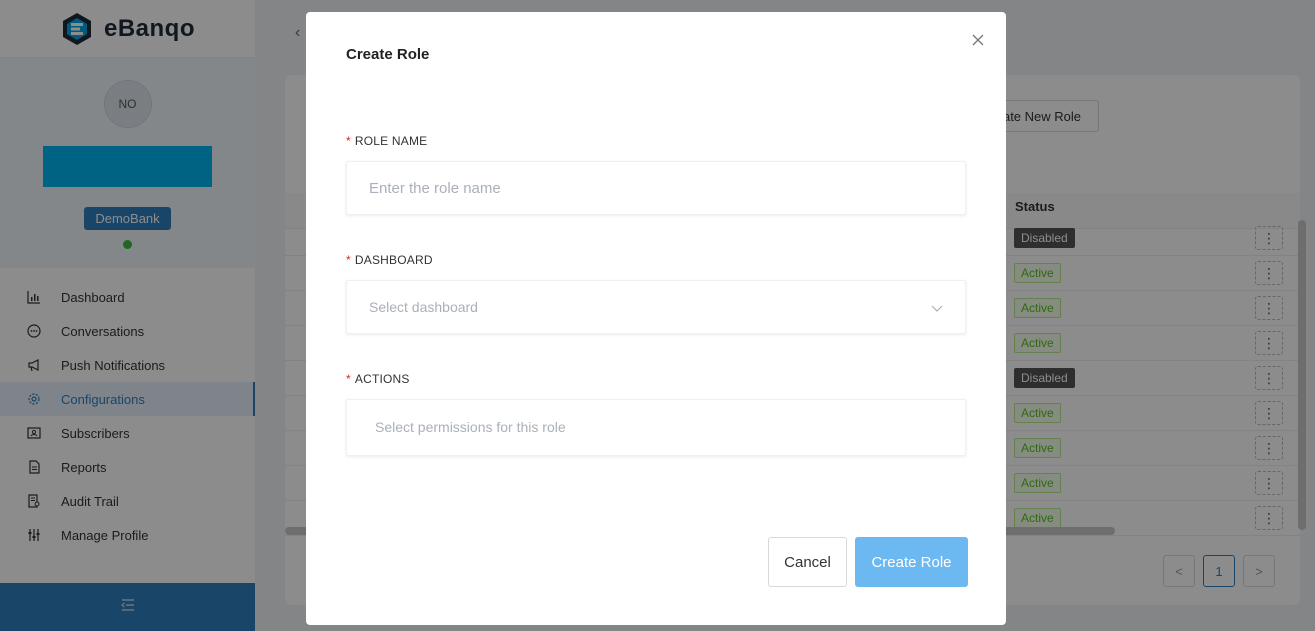 This screenshot has height=631, width=1315. I want to click on close-icon, so click(978, 40).